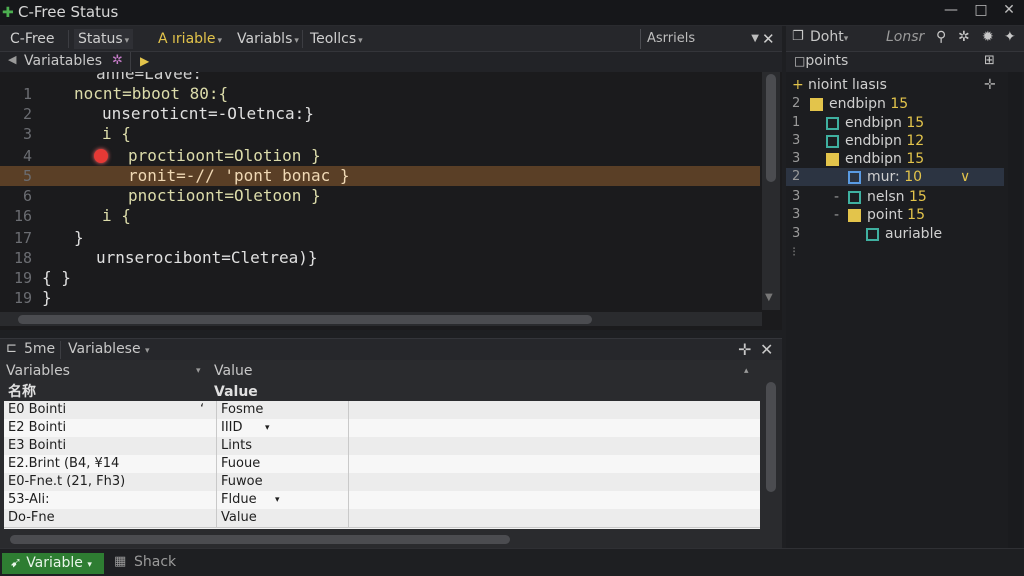 The width and height of the screenshot is (1024, 576). Describe the element at coordinates (382, 428) in the screenshot. I see `table-row: E2 Bointi IIID ▾` at that location.